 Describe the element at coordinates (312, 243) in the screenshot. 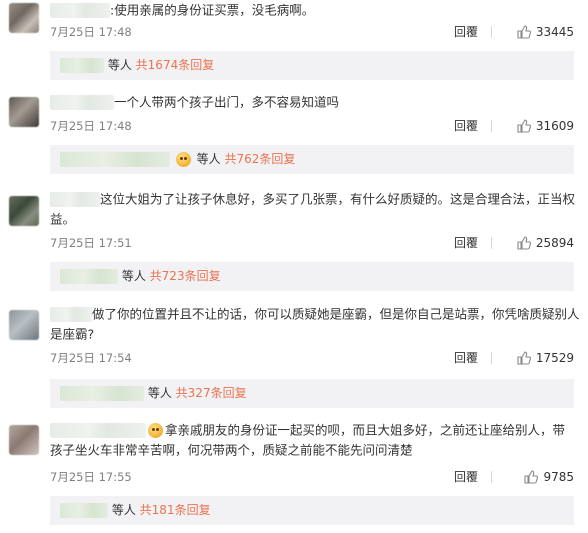

I see `comment-meta: 7月25日 17:51 回覆 25894` at that location.